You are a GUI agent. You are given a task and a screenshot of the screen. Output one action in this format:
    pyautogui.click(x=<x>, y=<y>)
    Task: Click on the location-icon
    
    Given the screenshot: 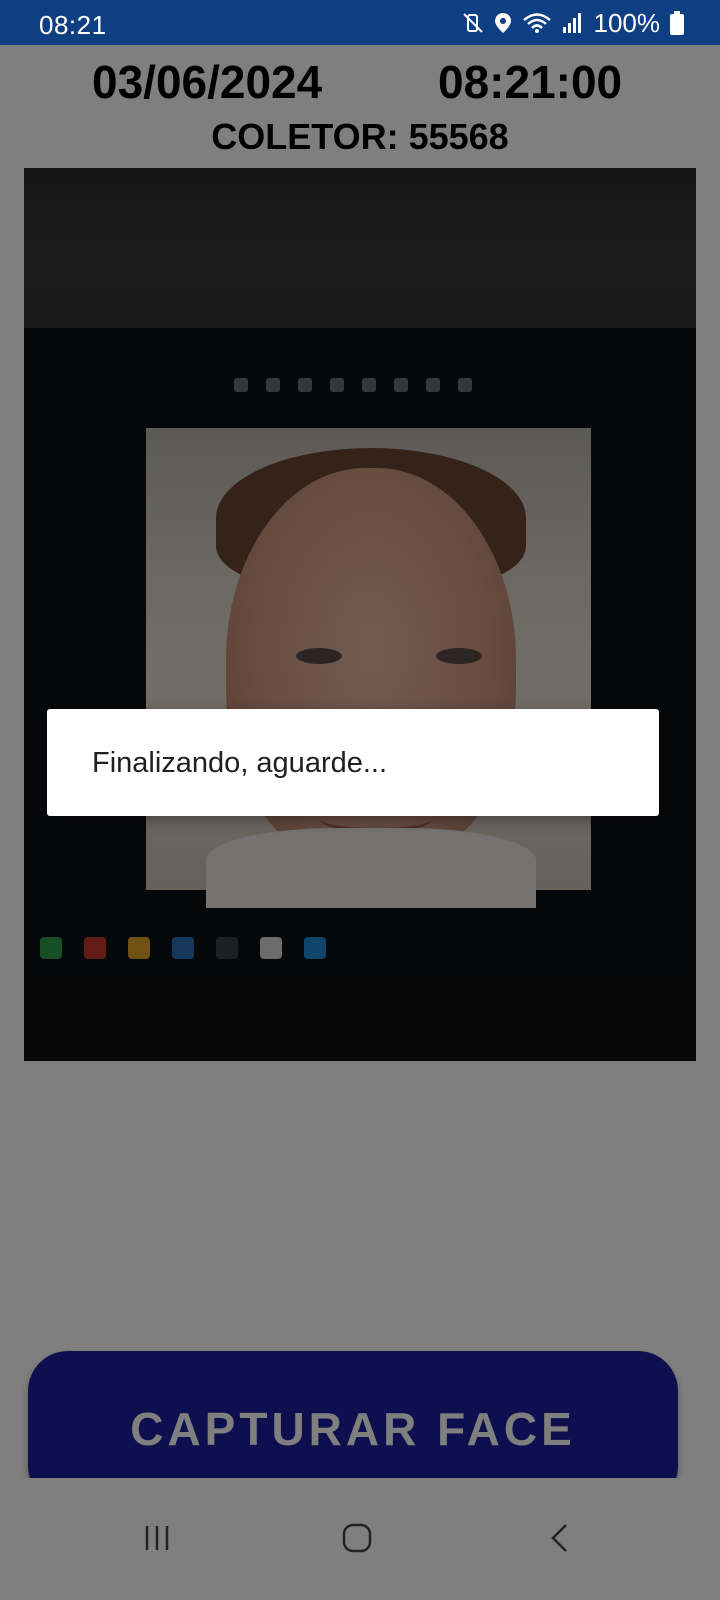 What is the action you would take?
    pyautogui.click(x=503, y=23)
    